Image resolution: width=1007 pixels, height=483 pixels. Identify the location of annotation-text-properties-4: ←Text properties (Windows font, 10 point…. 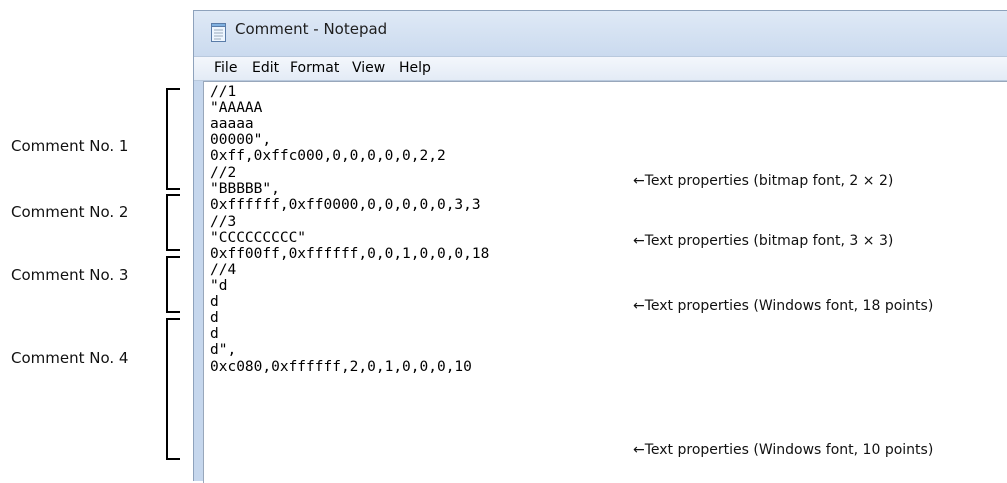
(783, 450).